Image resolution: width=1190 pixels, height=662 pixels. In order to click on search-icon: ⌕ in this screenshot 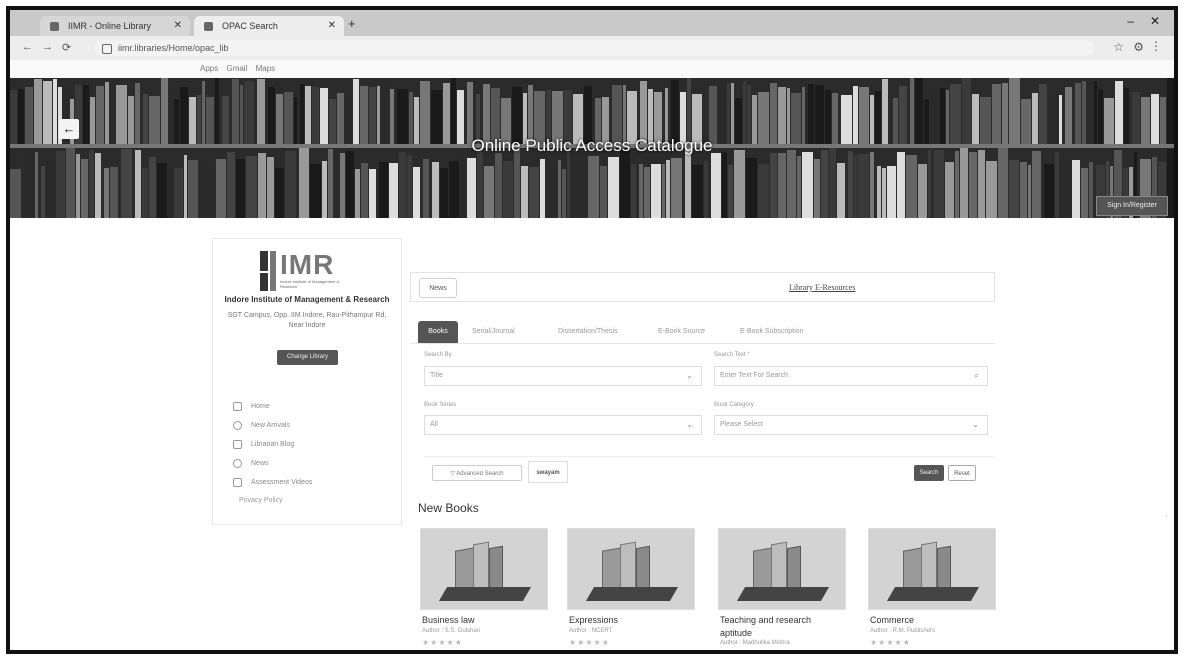, I will do `click(977, 376)`.